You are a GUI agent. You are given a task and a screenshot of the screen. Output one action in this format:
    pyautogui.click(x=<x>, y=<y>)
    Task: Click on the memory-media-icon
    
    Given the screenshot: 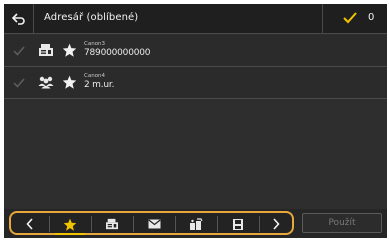 What is the action you would take?
    pyautogui.click(x=238, y=224)
    